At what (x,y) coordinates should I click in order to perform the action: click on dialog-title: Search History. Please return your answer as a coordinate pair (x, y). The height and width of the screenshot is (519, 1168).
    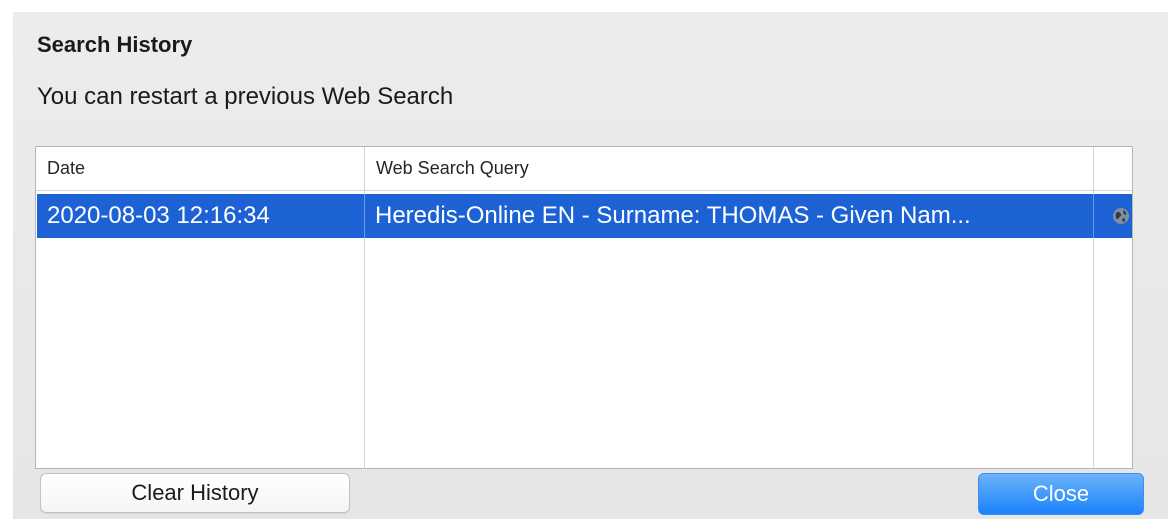
    Looking at the image, I should click on (115, 44).